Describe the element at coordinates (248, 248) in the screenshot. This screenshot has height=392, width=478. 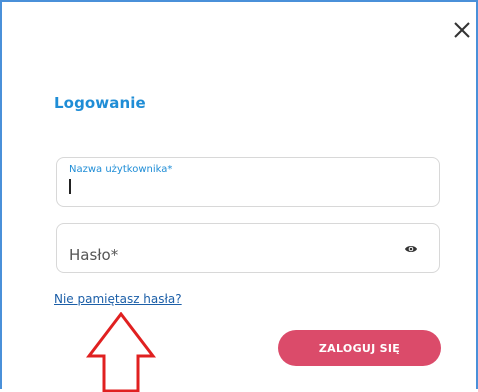
I see `password-field: Hasło*` at that location.